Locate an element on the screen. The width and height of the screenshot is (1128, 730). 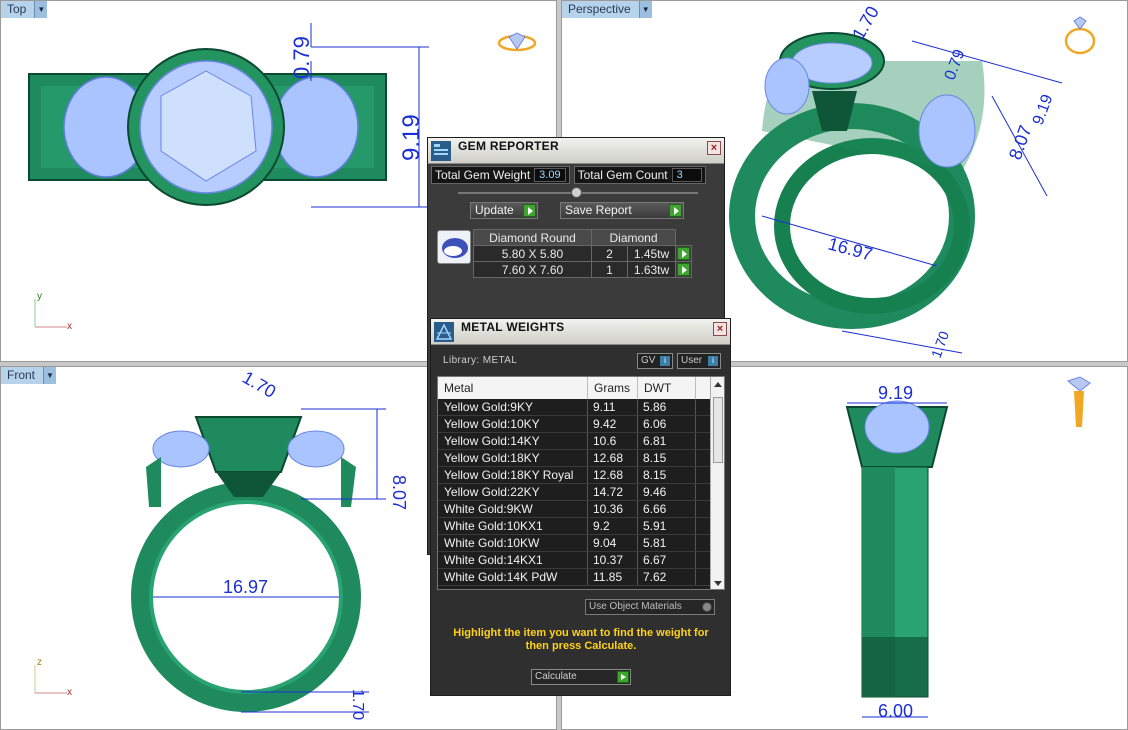
metal-row-metal: White Gold:14KX1 is located at coordinates (513, 560).